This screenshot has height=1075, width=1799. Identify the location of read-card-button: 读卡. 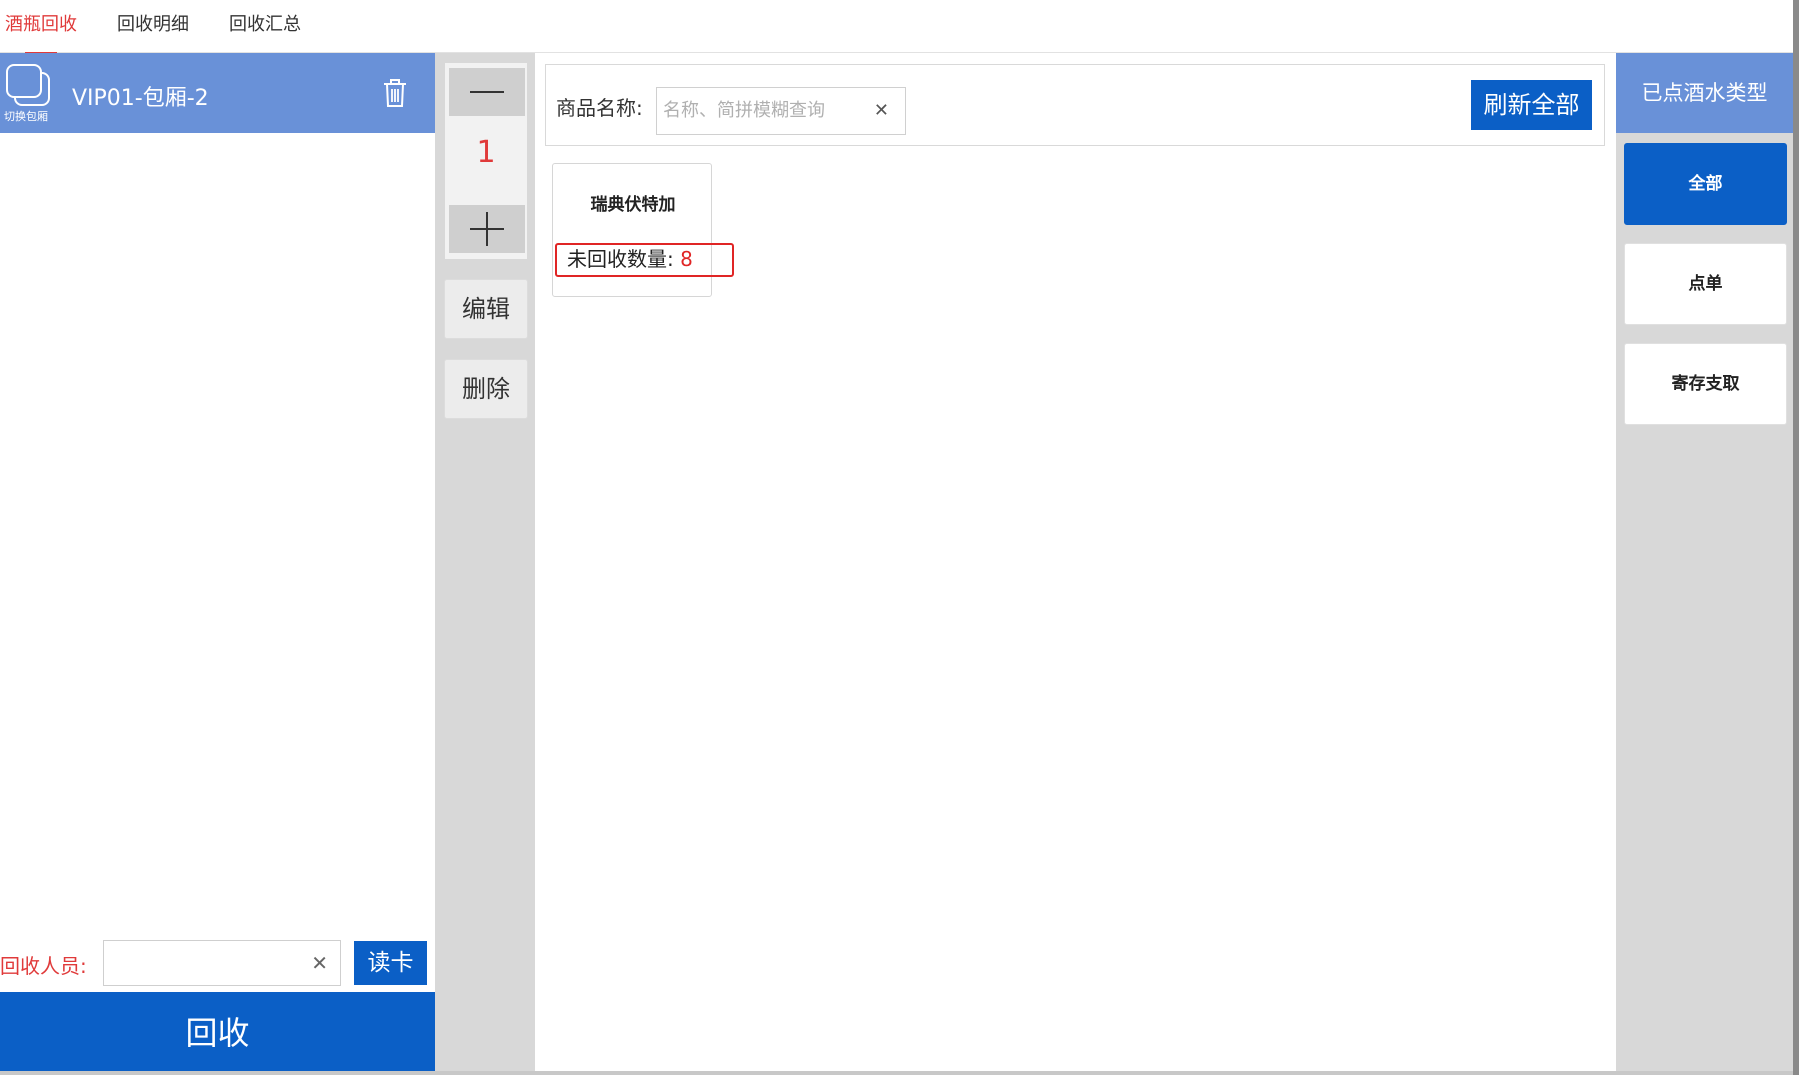
(390, 963).